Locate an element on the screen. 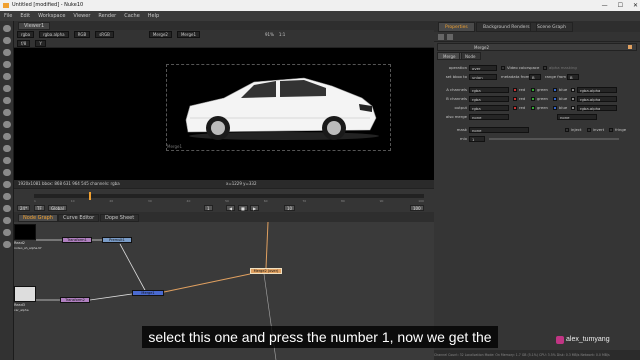 This screenshot has height=360, width=640. tab-scene-graph: Scene Graph is located at coordinates (551, 27).